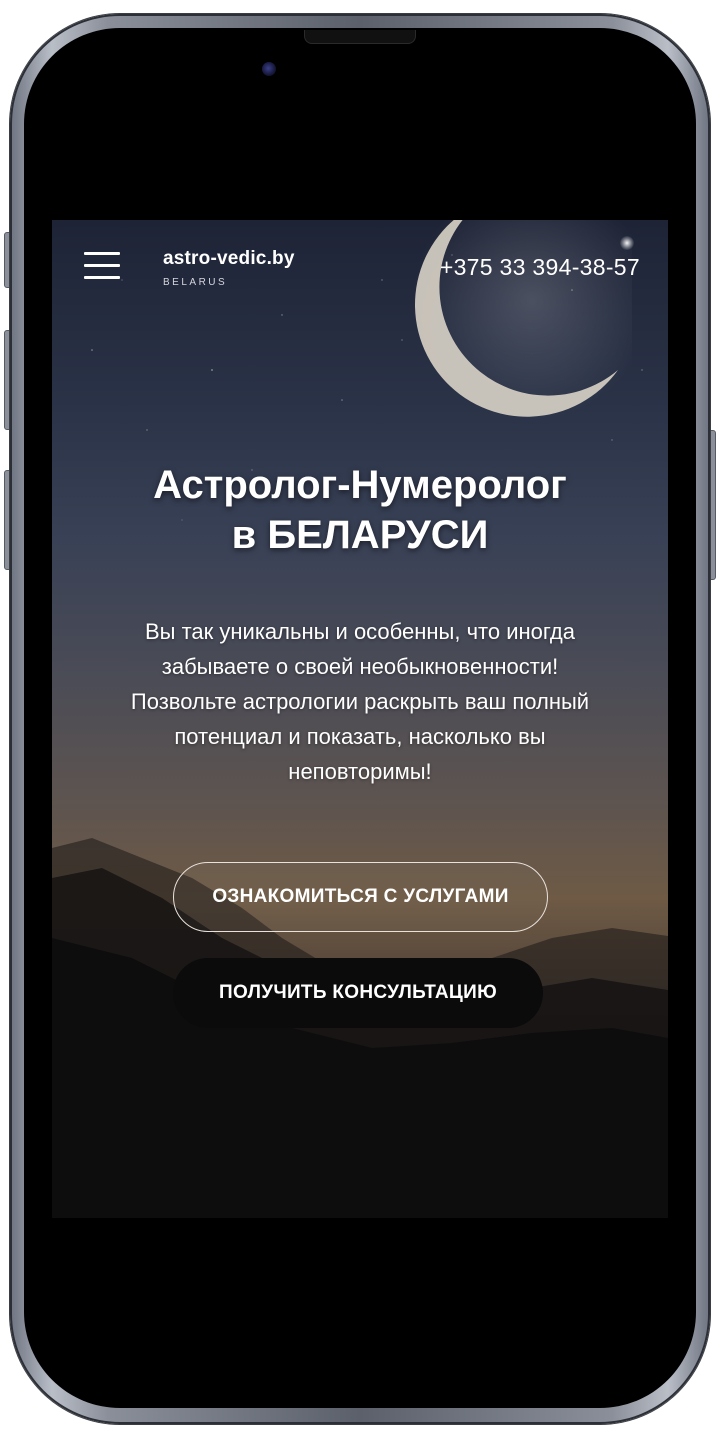 Image resolution: width=720 pixels, height=1436 pixels. Describe the element at coordinates (360, 736) in the screenshot. I see `hero-description-line: потенциал и показать, насколько вы` at that location.